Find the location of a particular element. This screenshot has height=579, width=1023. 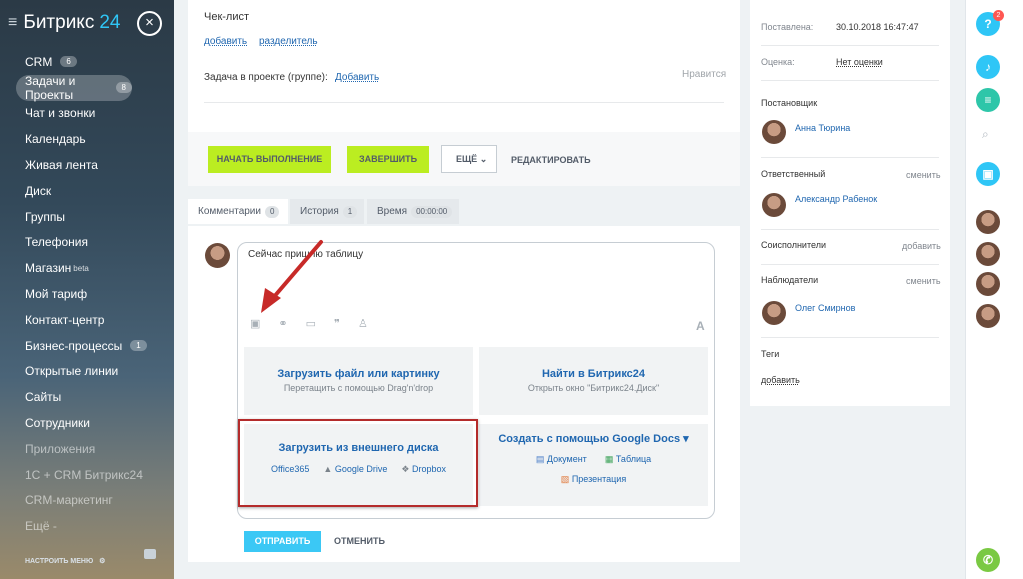

gdocs-table: ▦ Таблица is located at coordinates (628, 459).